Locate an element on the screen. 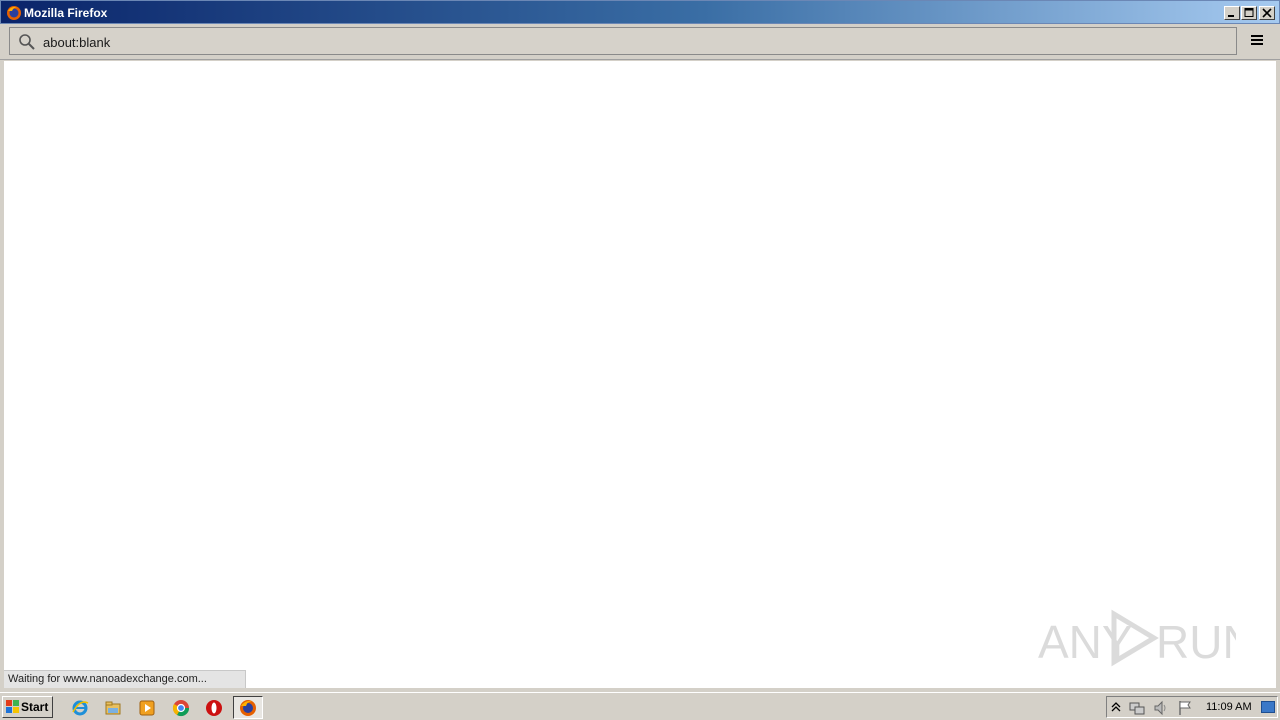 The height and width of the screenshot is (720, 1280). opera-icon is located at coordinates (214, 708).